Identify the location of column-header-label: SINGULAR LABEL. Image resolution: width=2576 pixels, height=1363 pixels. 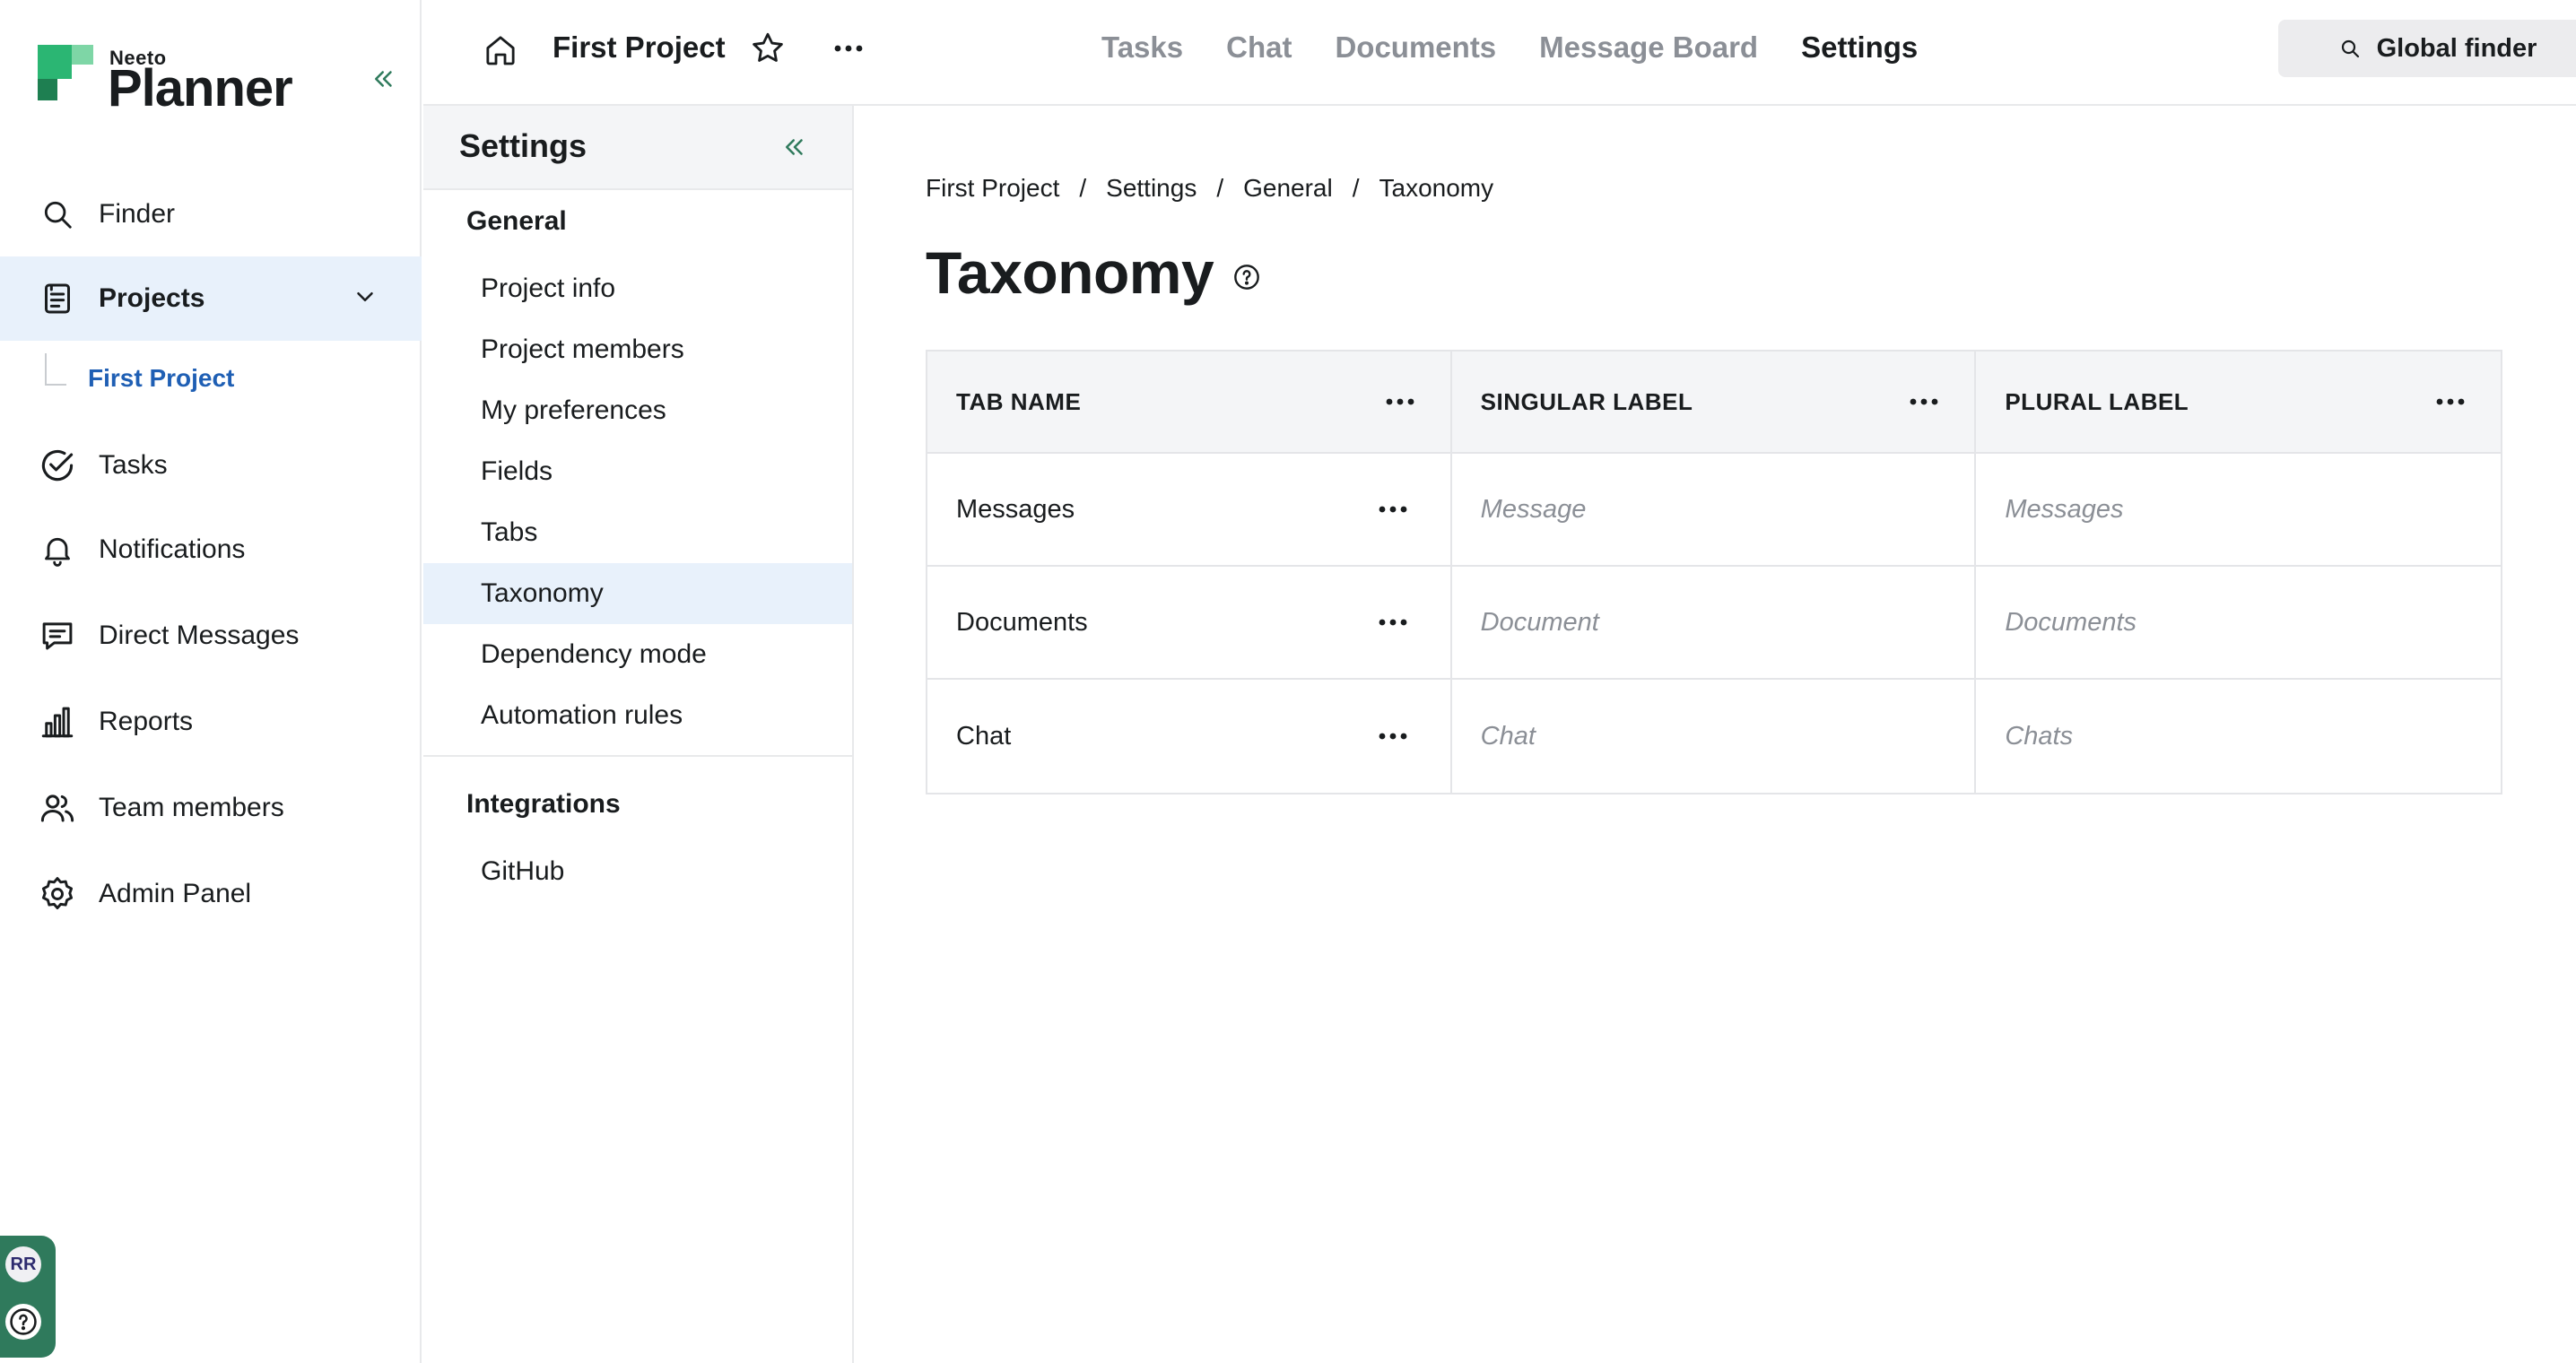
(1586, 401).